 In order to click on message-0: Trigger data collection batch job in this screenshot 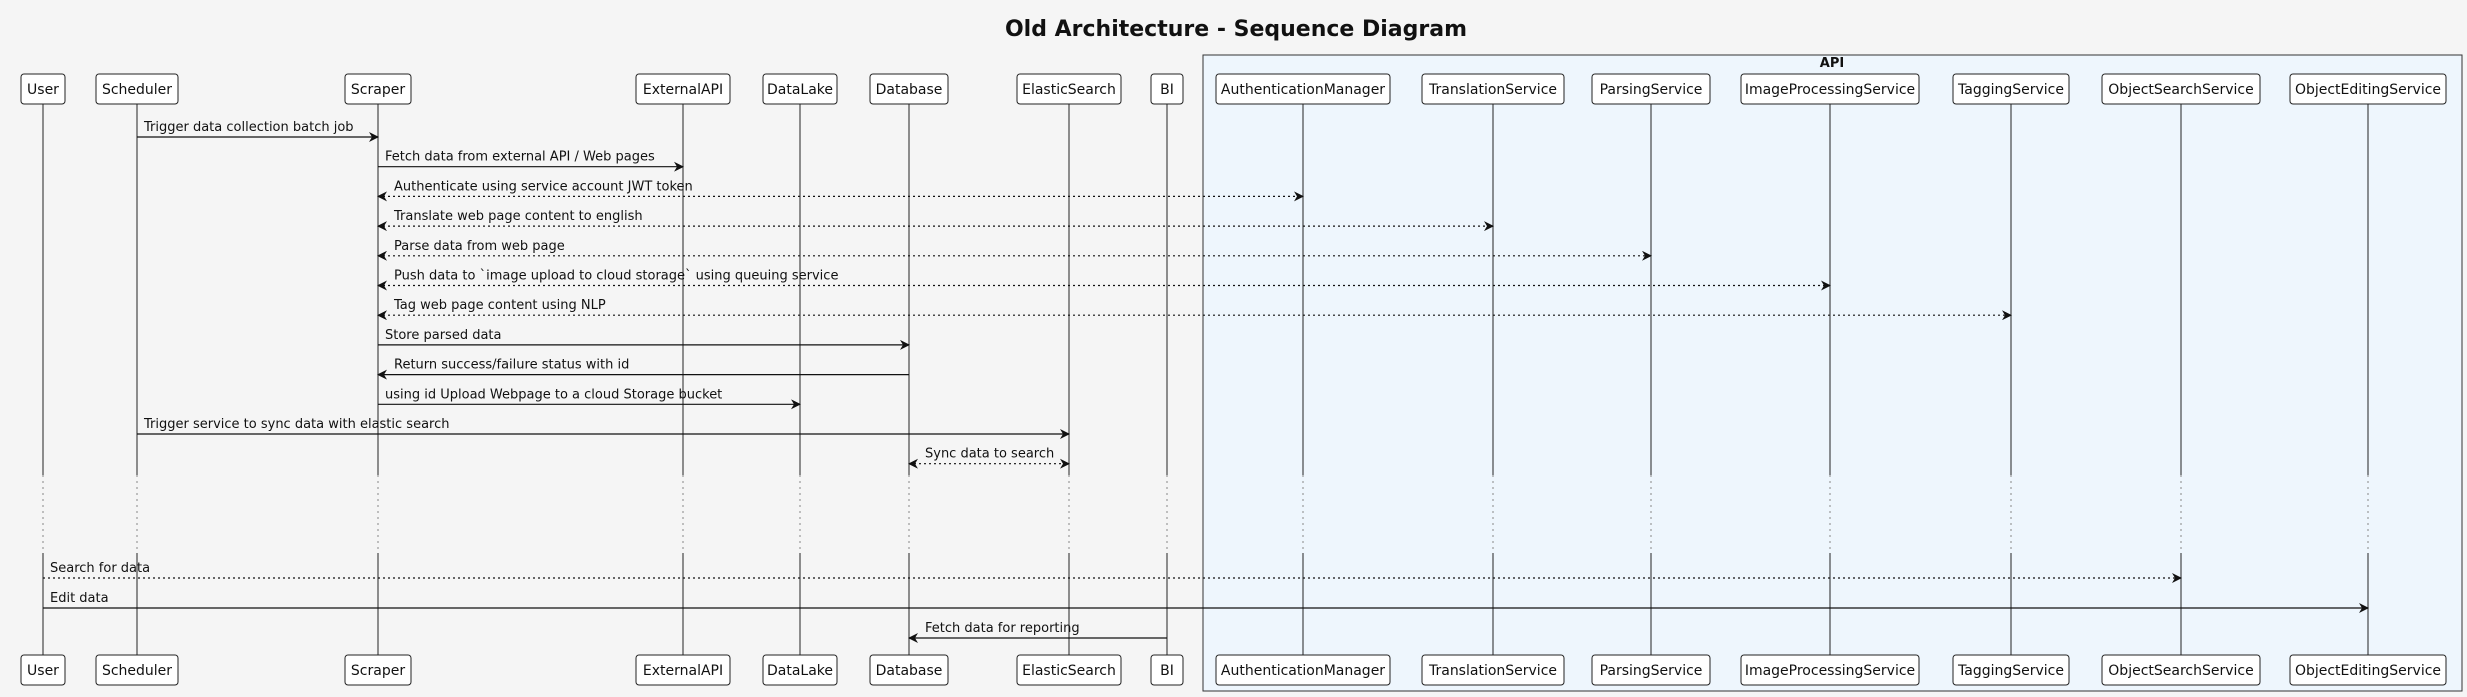, I will do `click(258, 131)`.